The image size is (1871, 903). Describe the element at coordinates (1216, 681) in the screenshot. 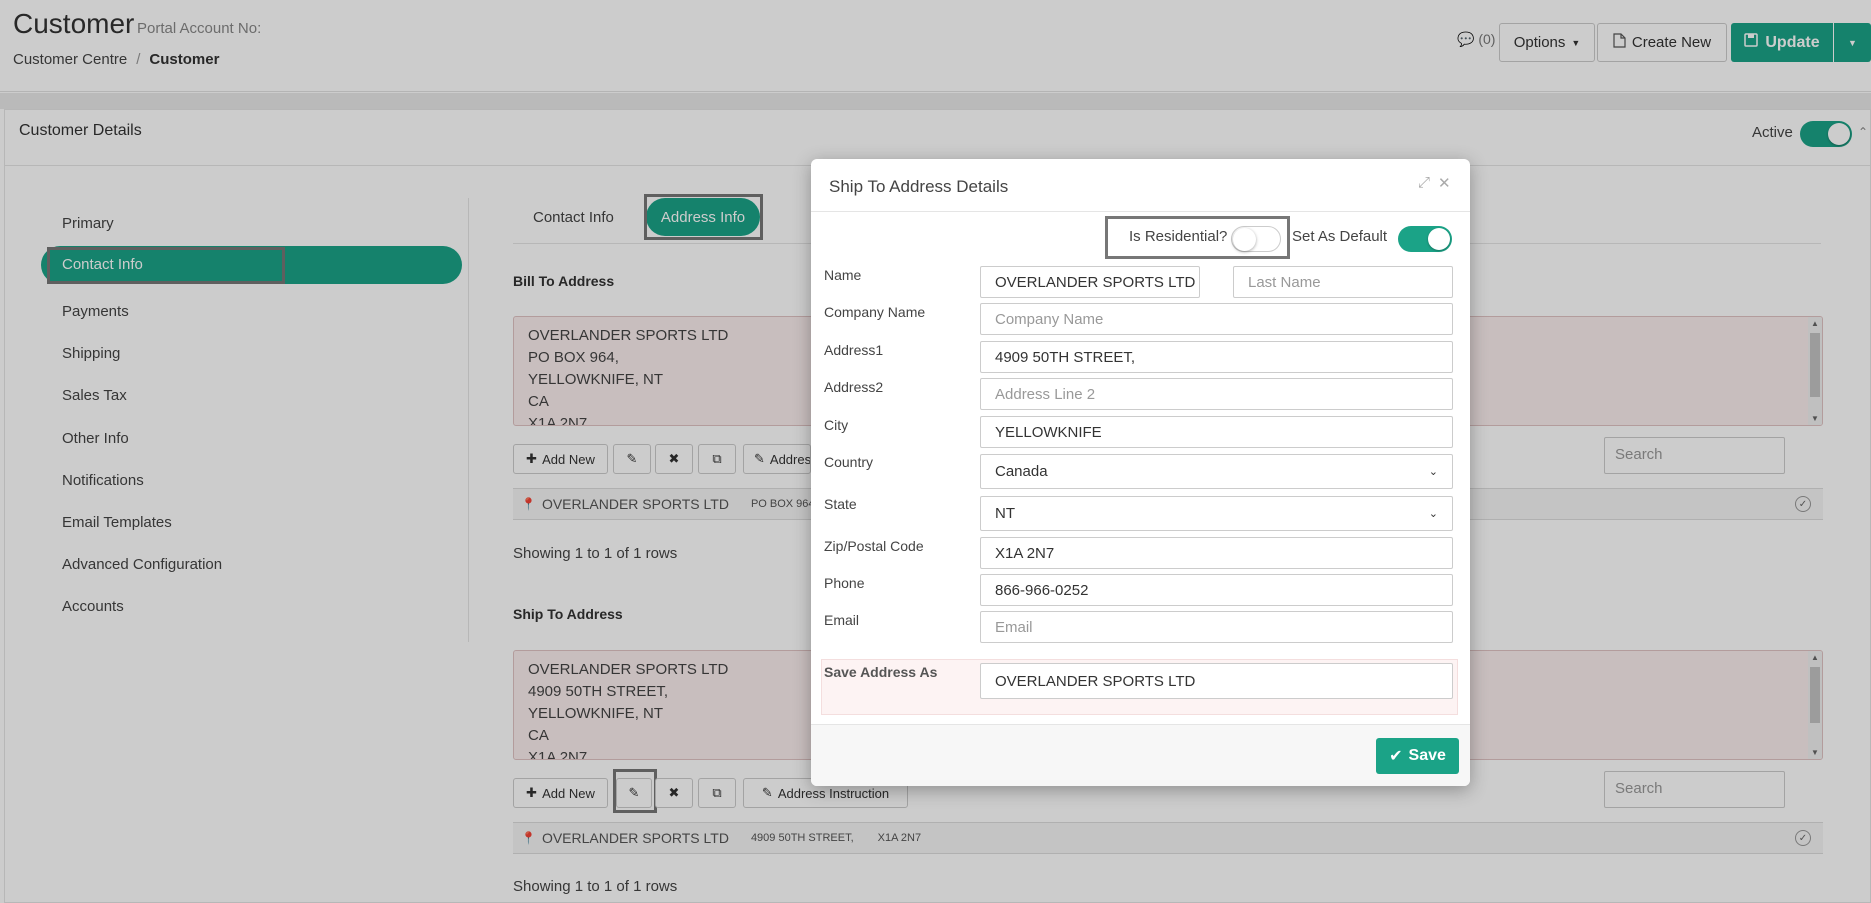

I see `save-address-as-input: OVERLANDER SPORTS LTD` at that location.